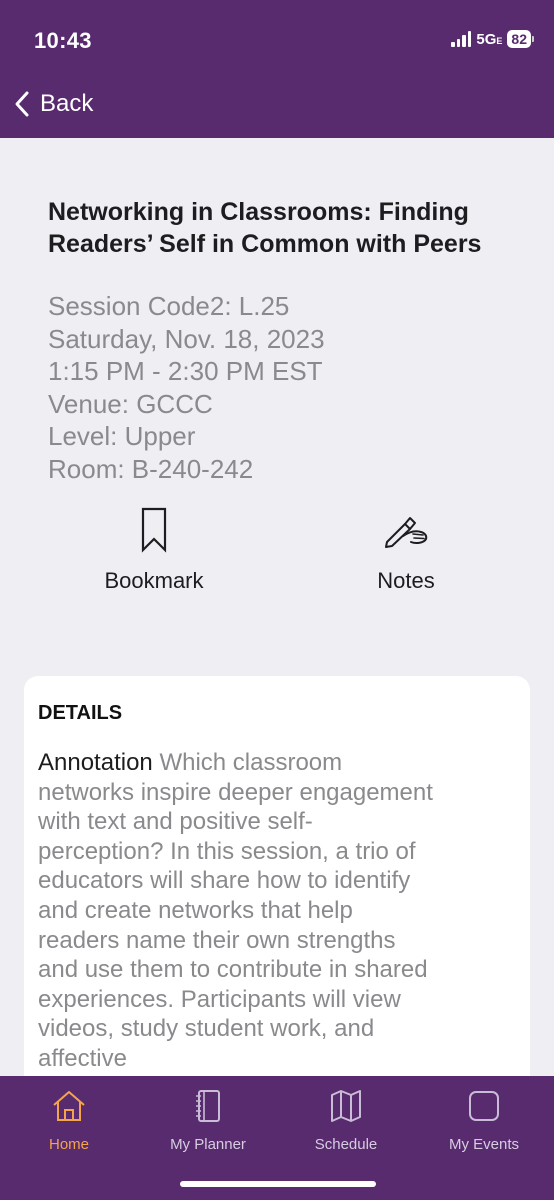 The image size is (554, 1200). I want to click on tab-schedule-label: Schedule, so click(346, 1144).